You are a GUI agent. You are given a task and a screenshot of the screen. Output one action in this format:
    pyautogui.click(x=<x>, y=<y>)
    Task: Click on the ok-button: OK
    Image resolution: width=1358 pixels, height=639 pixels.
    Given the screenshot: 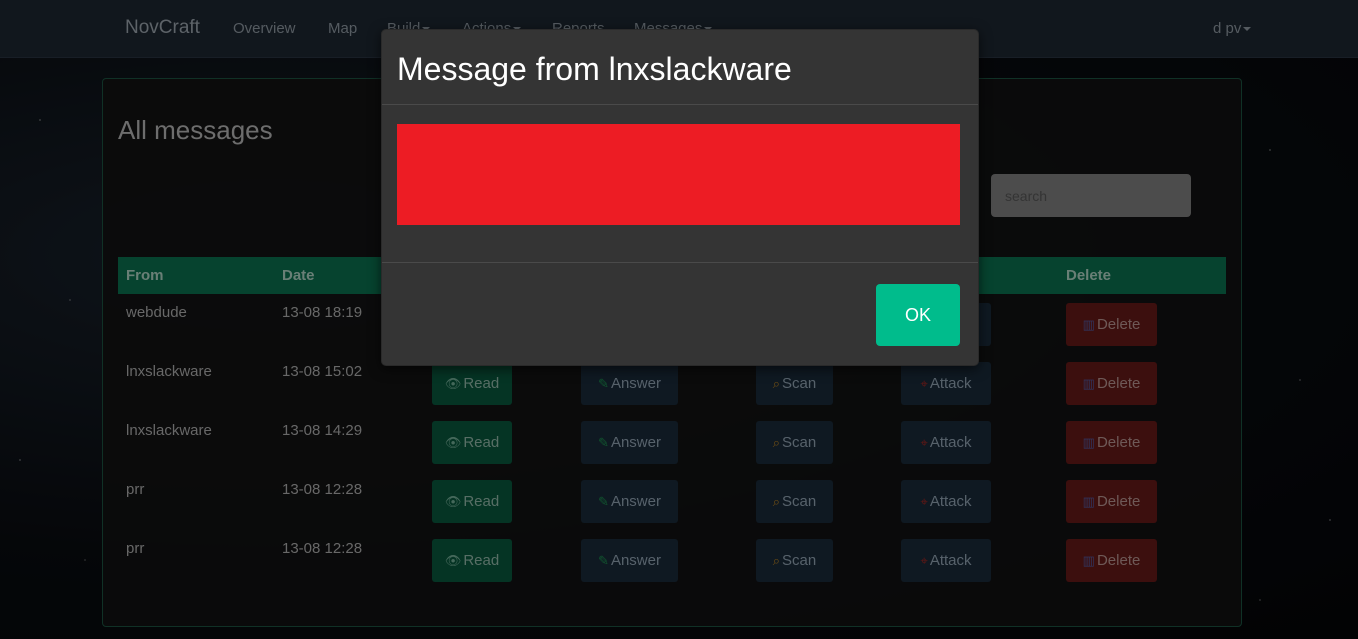 What is the action you would take?
    pyautogui.click(x=918, y=315)
    